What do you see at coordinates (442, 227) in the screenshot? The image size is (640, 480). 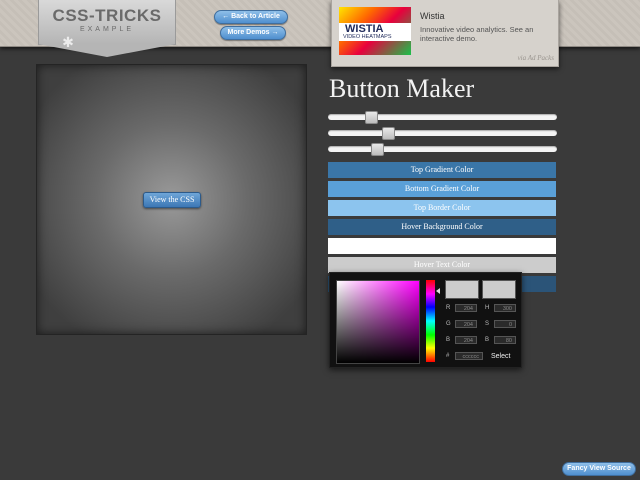 I see `hover-background-color-button: Hover Background Color` at bounding box center [442, 227].